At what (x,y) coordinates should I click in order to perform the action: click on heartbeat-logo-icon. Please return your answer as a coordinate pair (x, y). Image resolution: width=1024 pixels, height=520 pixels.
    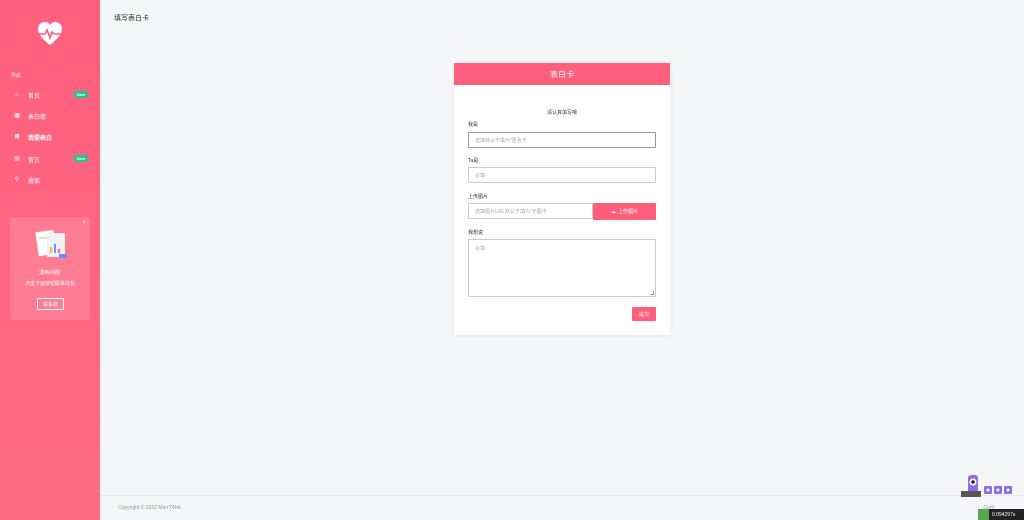
    Looking at the image, I should click on (50, 34).